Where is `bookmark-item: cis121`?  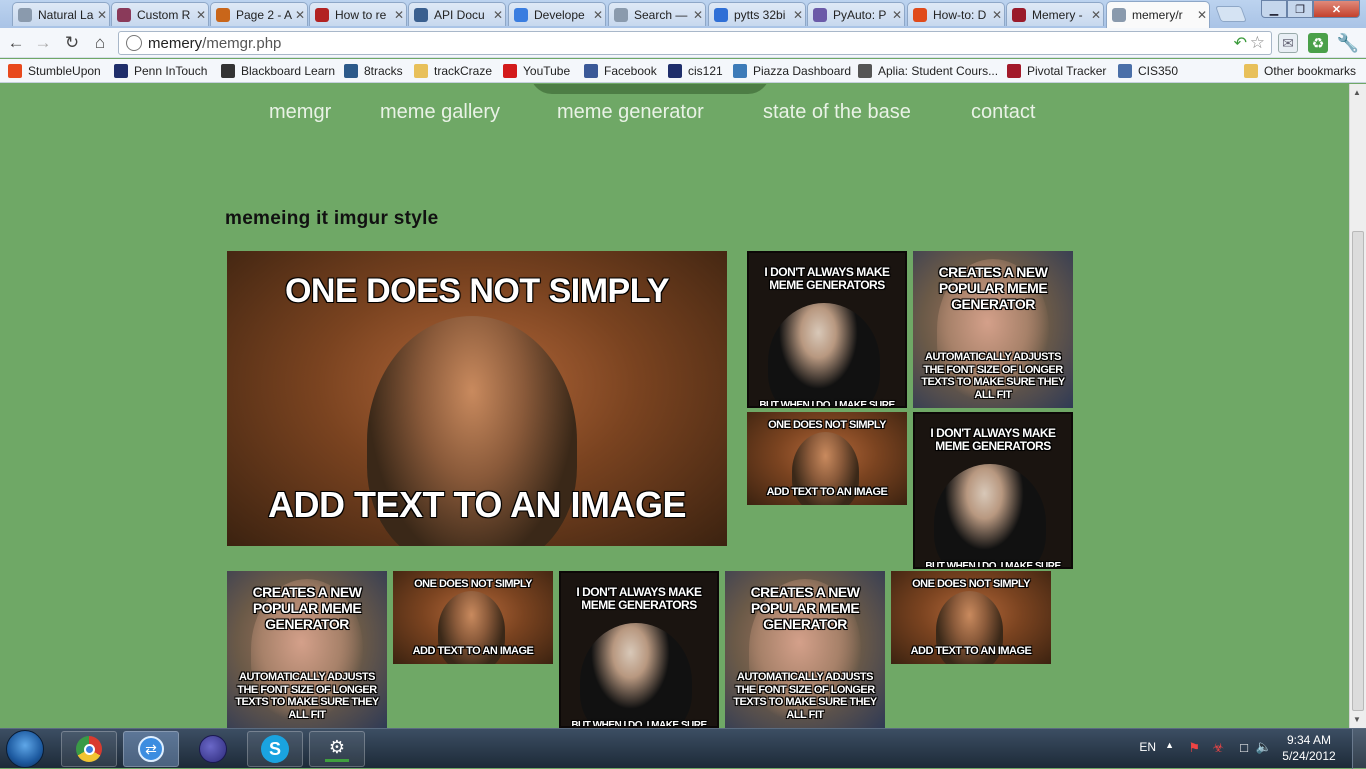
bookmark-item: cis121 is located at coordinates (695, 71).